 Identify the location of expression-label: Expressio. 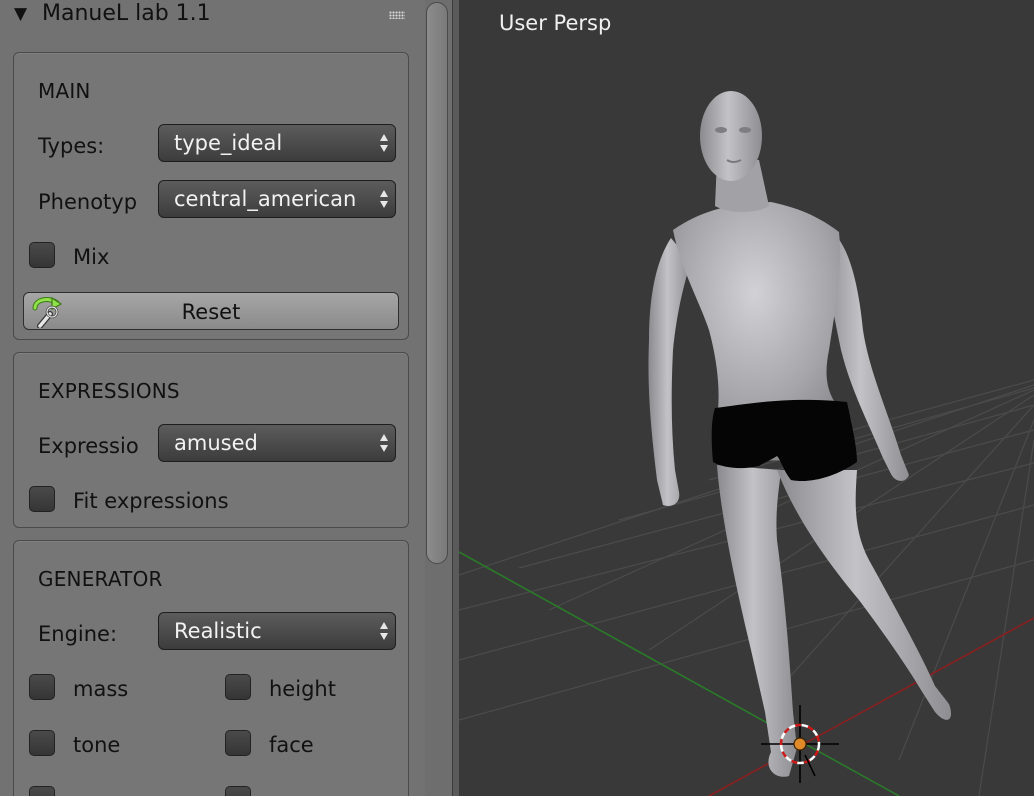
(88, 446).